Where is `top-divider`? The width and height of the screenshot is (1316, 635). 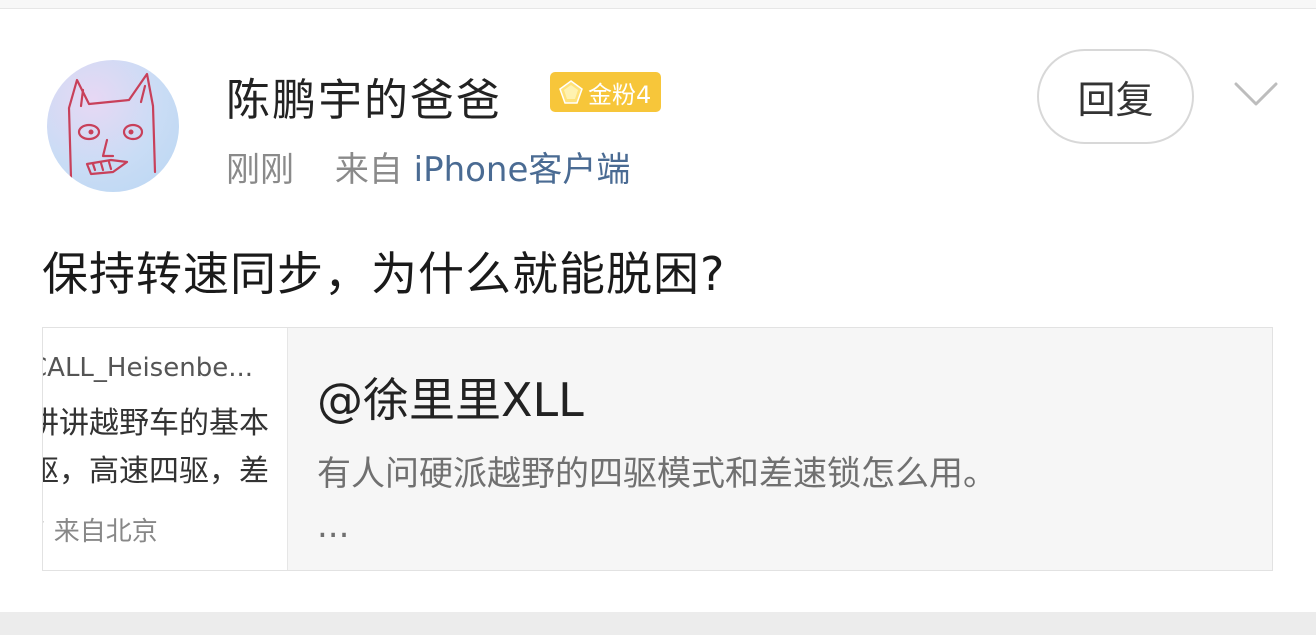
top-divider is located at coordinates (658, 4).